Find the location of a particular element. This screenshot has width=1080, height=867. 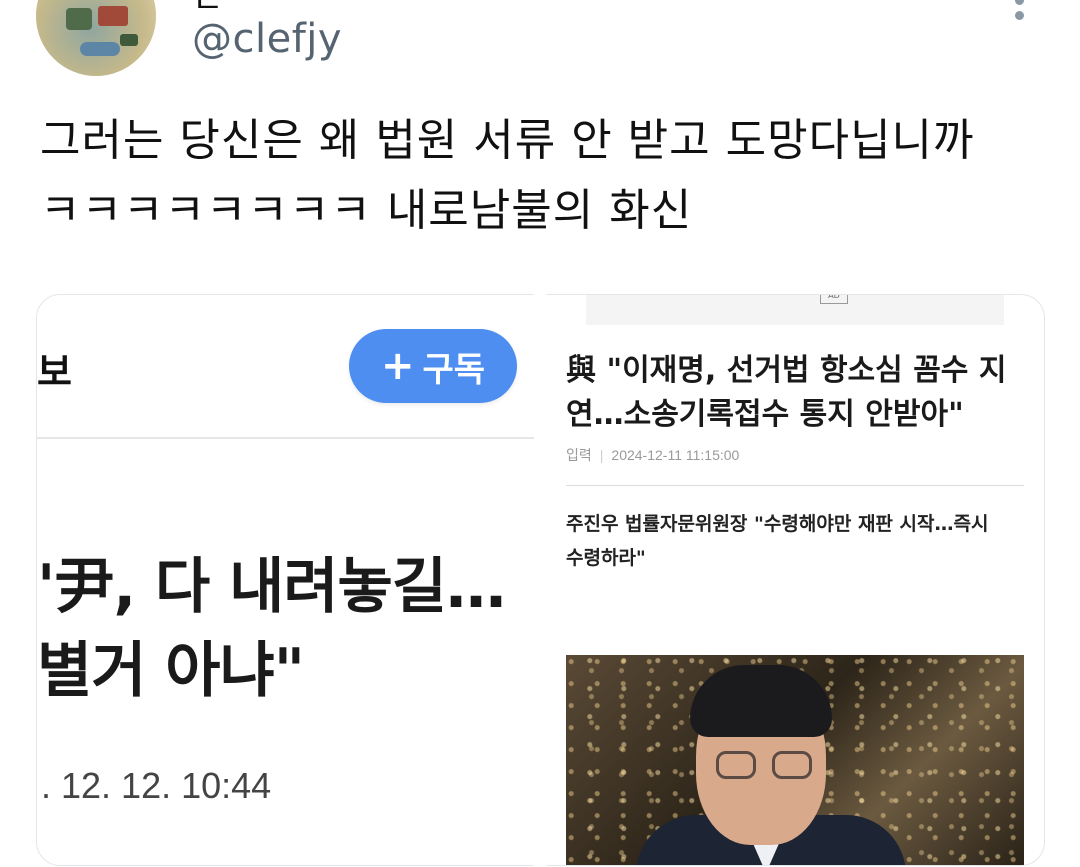

subscribe-button: + 구독 is located at coordinates (433, 366).